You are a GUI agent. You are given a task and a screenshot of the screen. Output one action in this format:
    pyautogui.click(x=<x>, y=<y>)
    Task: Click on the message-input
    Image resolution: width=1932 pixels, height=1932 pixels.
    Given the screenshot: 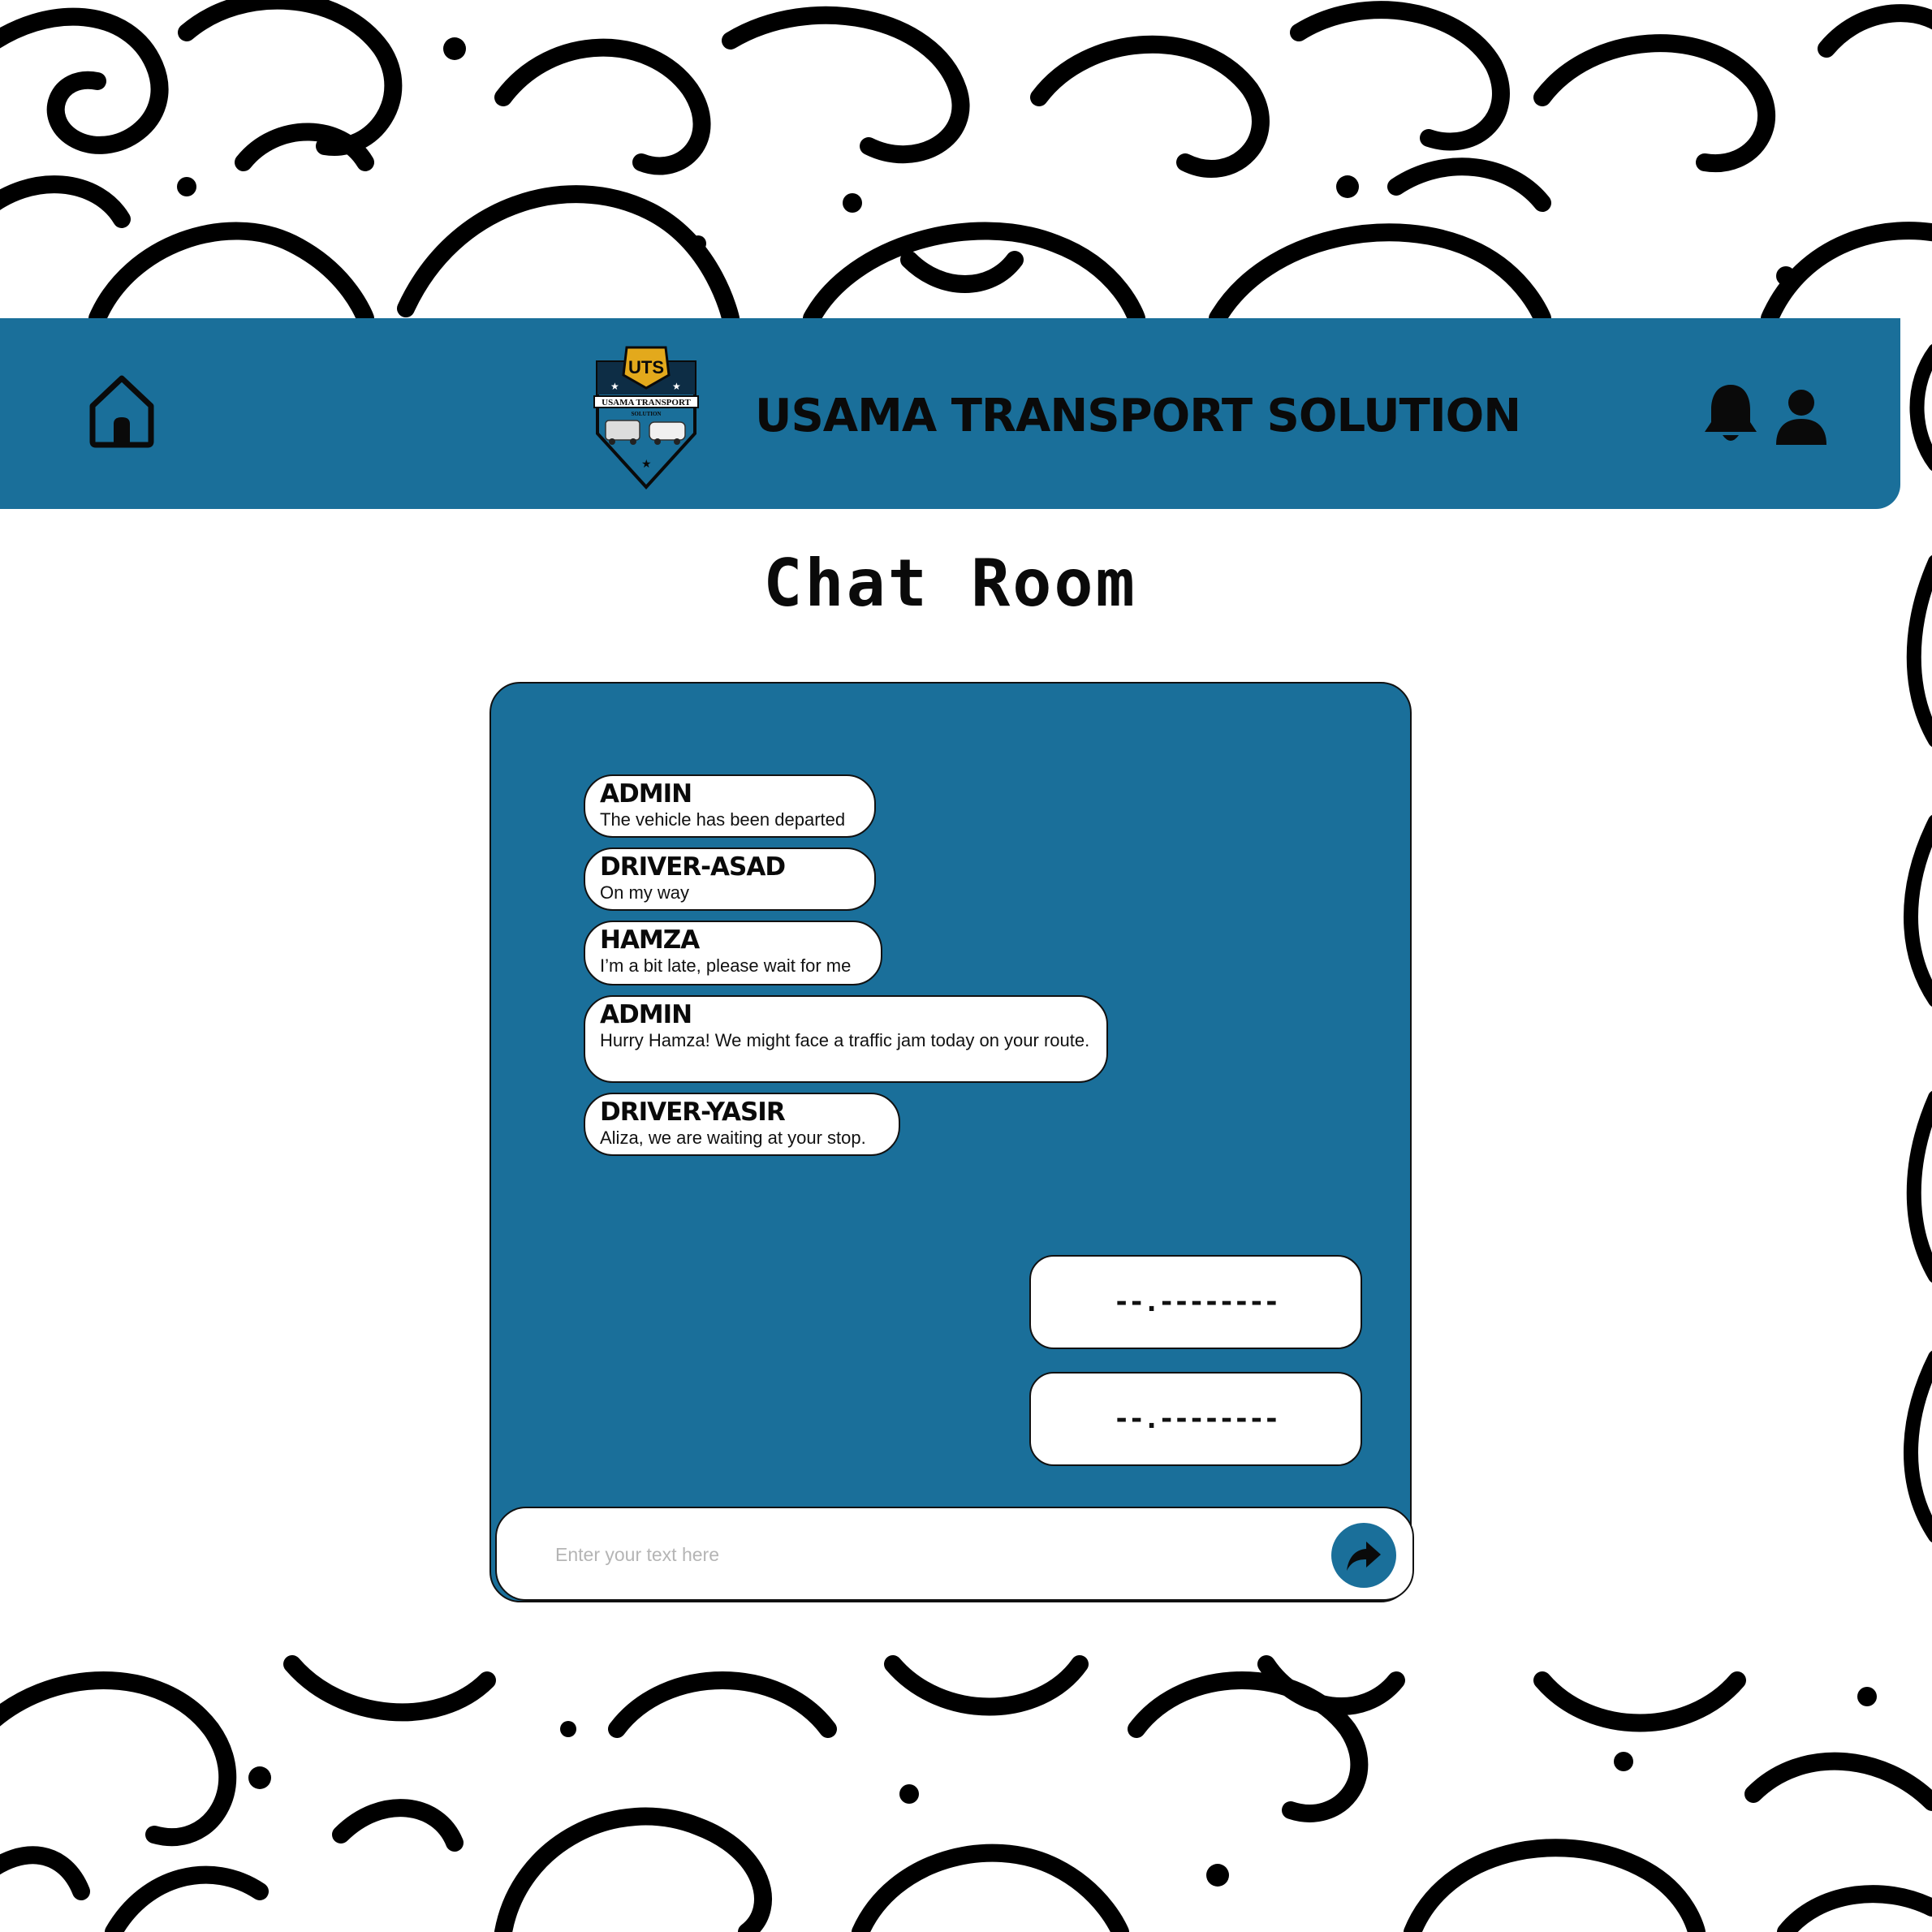 What is the action you would take?
    pyautogui.click(x=920, y=1554)
    